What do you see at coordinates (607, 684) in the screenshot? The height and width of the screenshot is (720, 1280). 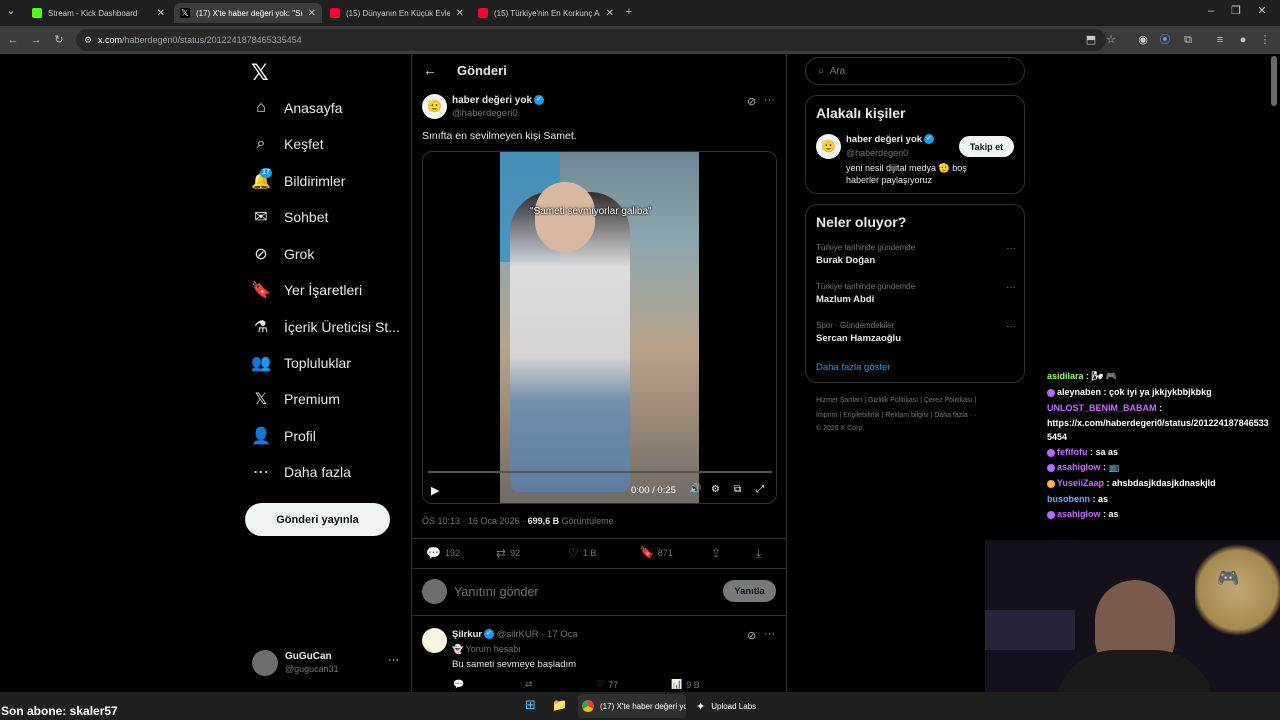 I see `like-action: ♡ 77` at bounding box center [607, 684].